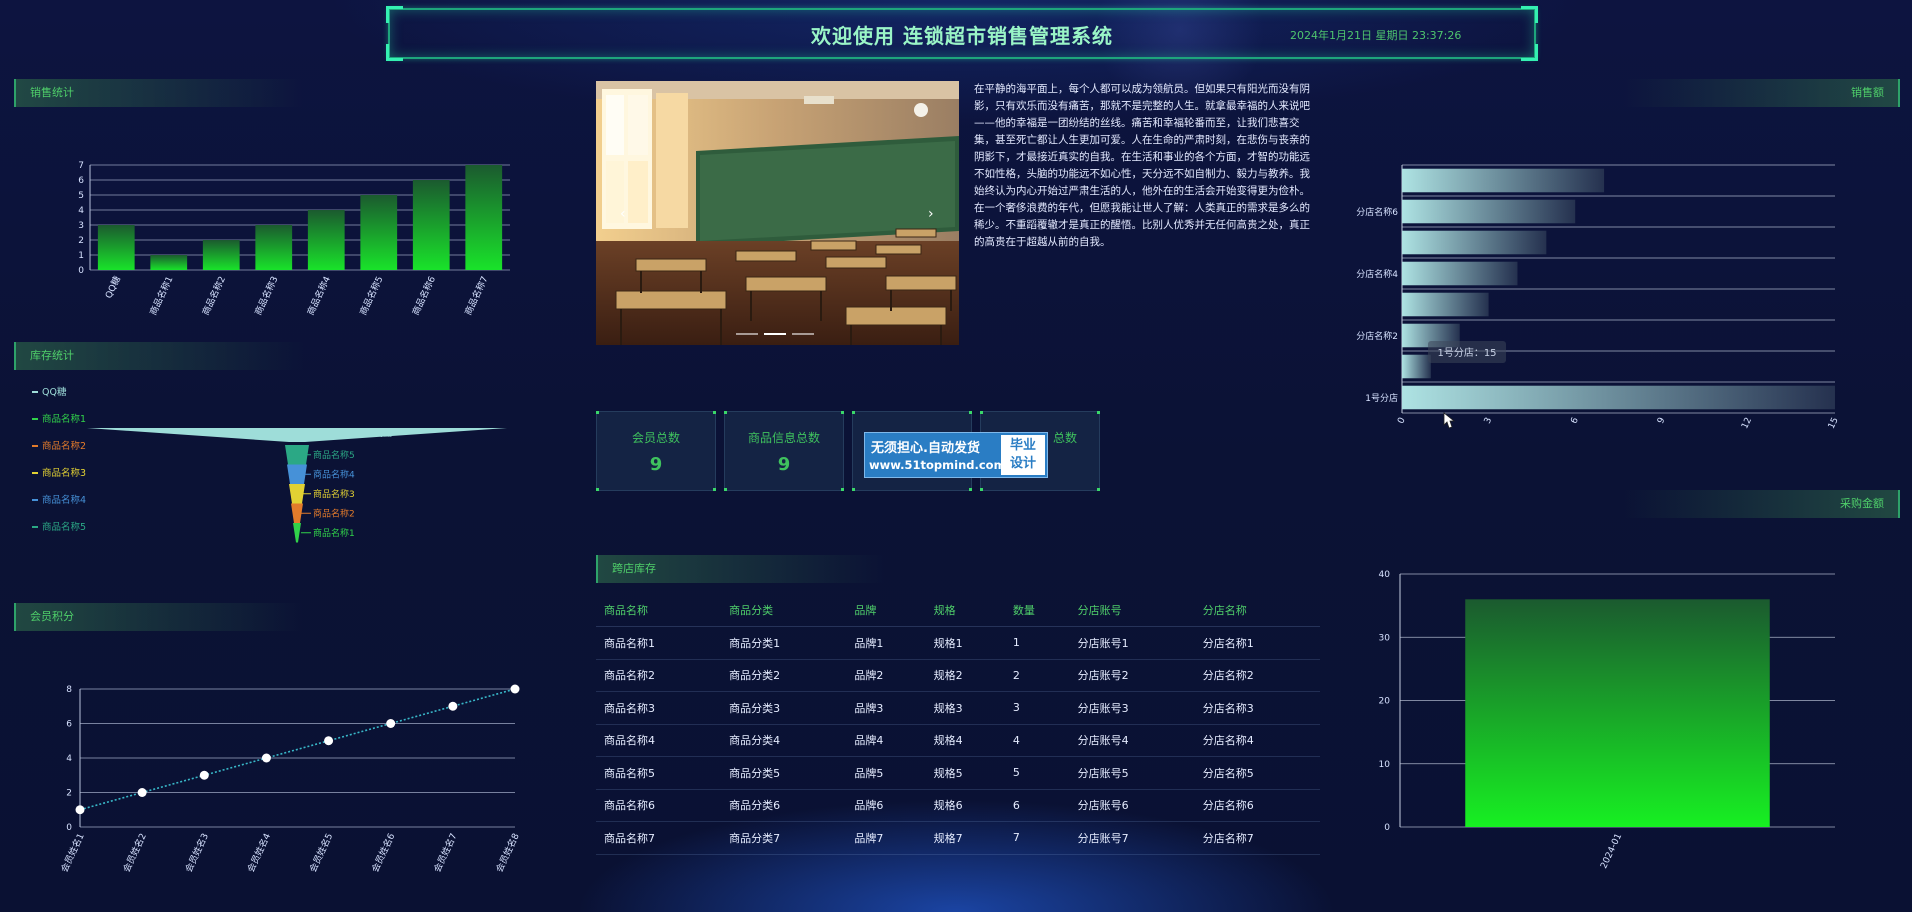 The width and height of the screenshot is (1912, 912). Describe the element at coordinates (112, 287) in the screenshot. I see `x-tick-label: QQ糖` at that location.